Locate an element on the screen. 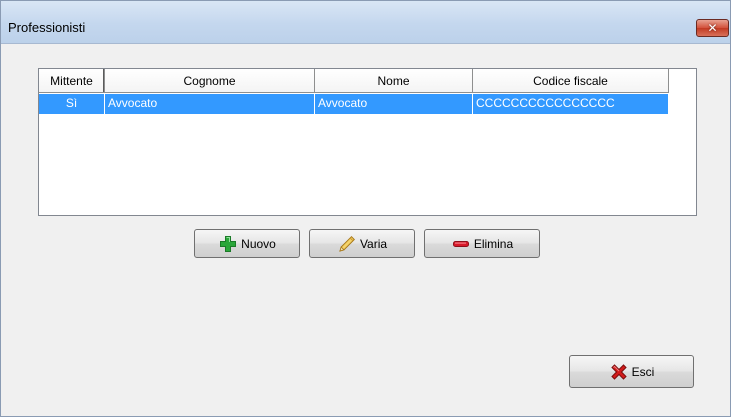 This screenshot has height=417, width=731. varia-label: Varia is located at coordinates (373, 243).